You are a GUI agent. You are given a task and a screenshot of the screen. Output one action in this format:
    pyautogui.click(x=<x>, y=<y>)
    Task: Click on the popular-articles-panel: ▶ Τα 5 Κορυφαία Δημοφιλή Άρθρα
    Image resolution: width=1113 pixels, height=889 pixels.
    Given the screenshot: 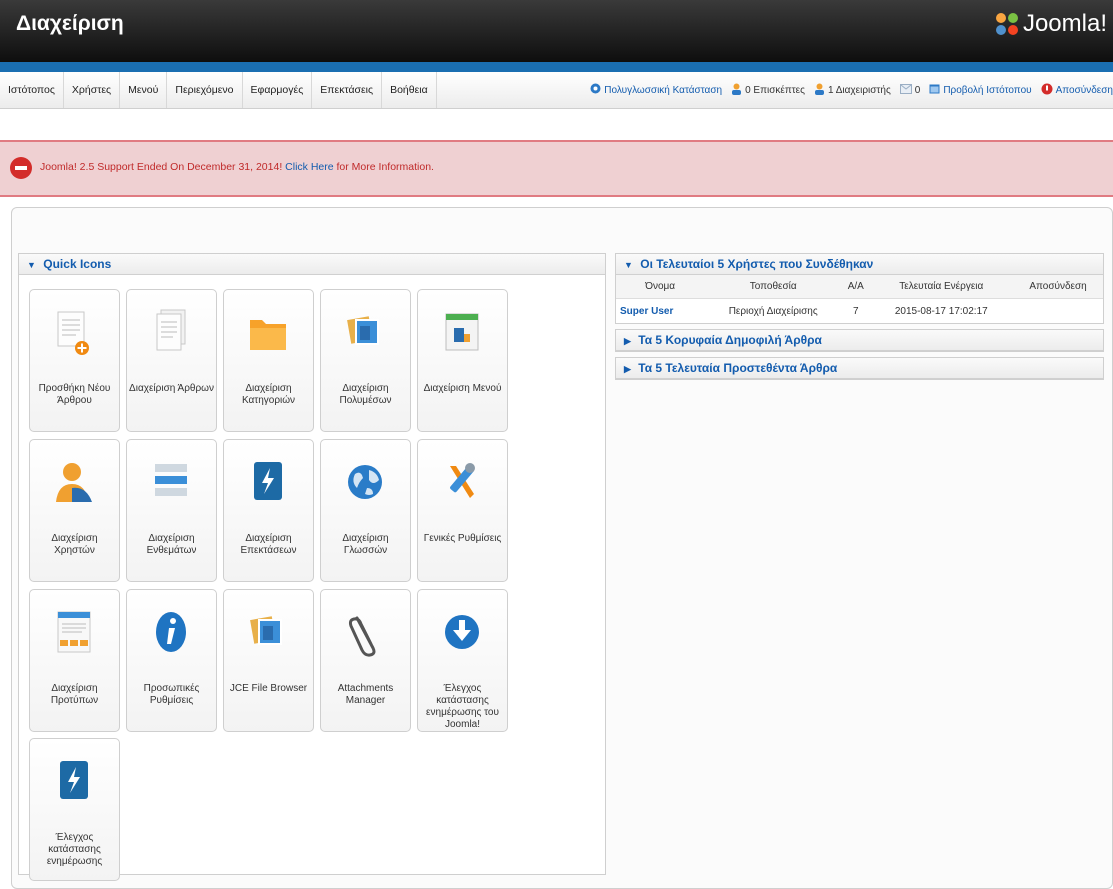 What is the action you would take?
    pyautogui.click(x=859, y=340)
    